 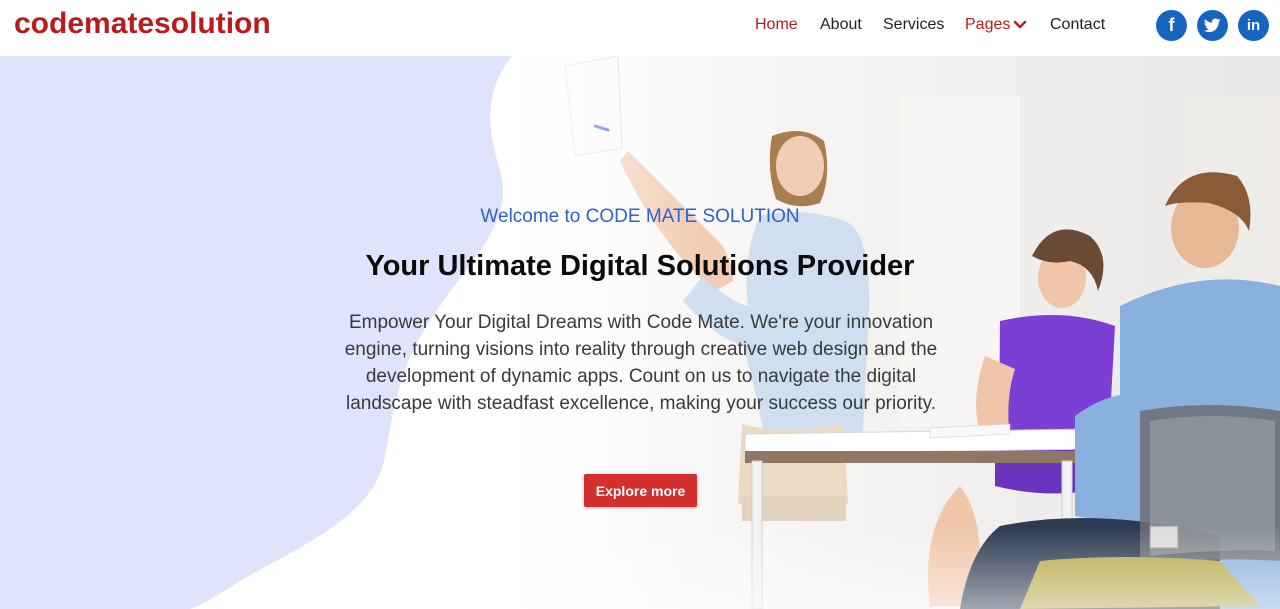 What do you see at coordinates (1077, 25) in the screenshot?
I see `nav-item-contact: Contact` at bounding box center [1077, 25].